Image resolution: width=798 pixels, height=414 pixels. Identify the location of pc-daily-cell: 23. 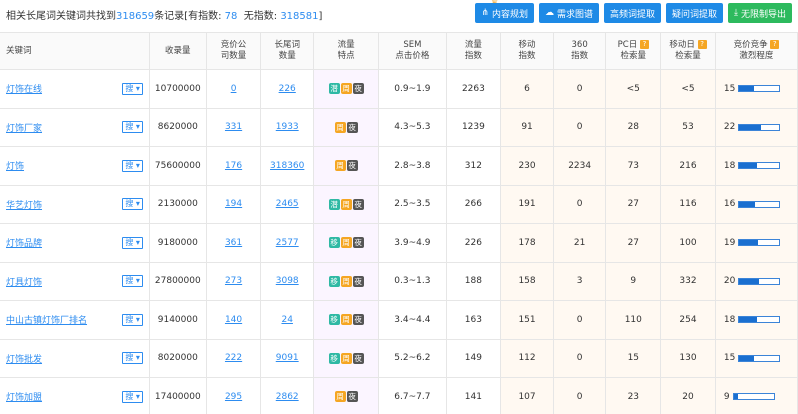
(633, 395).